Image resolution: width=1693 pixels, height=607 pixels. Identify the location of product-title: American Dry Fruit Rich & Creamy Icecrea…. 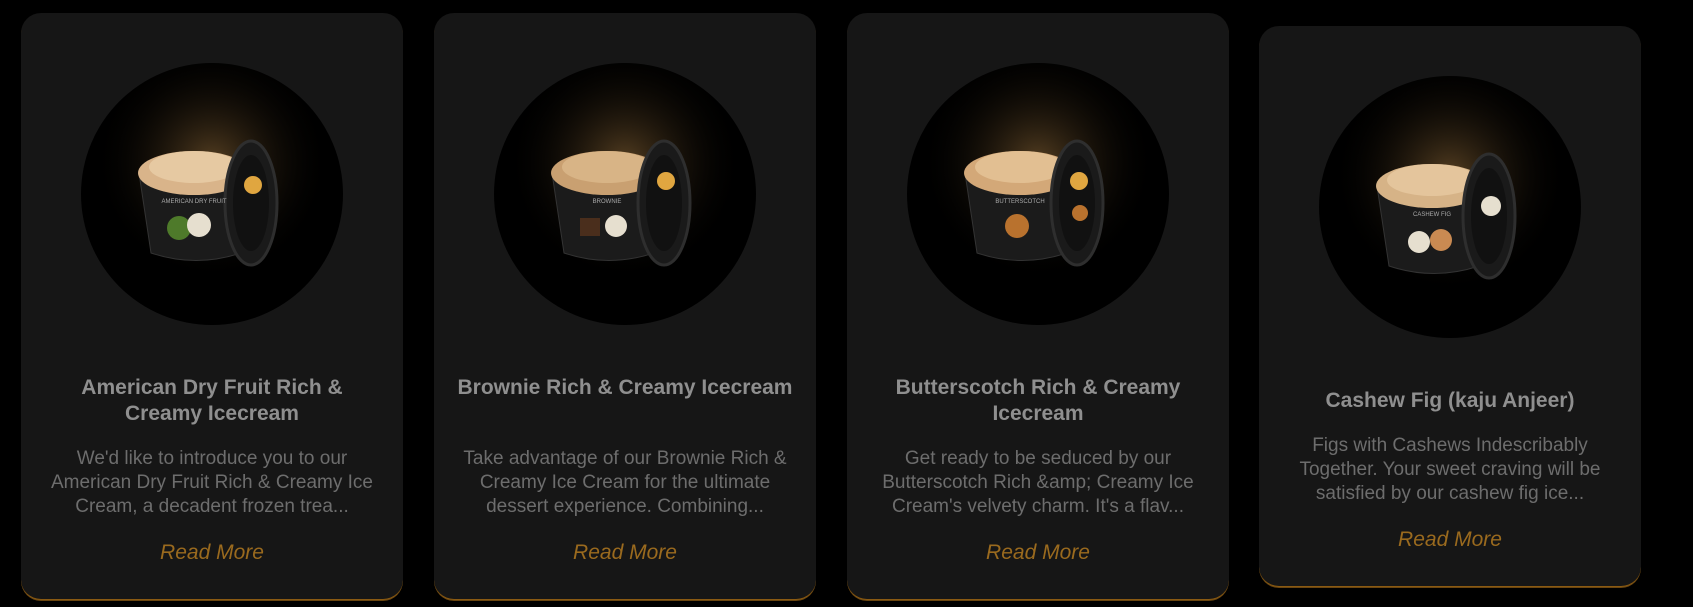
(212, 400).